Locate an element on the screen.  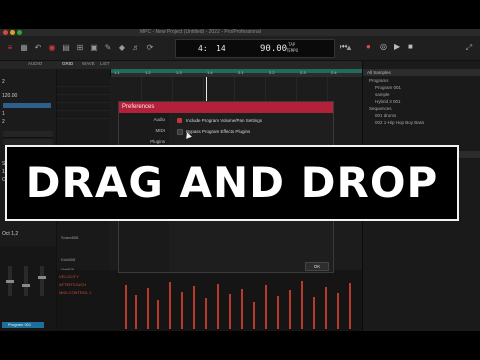
channel-strip is located at coordinates (28, 288).